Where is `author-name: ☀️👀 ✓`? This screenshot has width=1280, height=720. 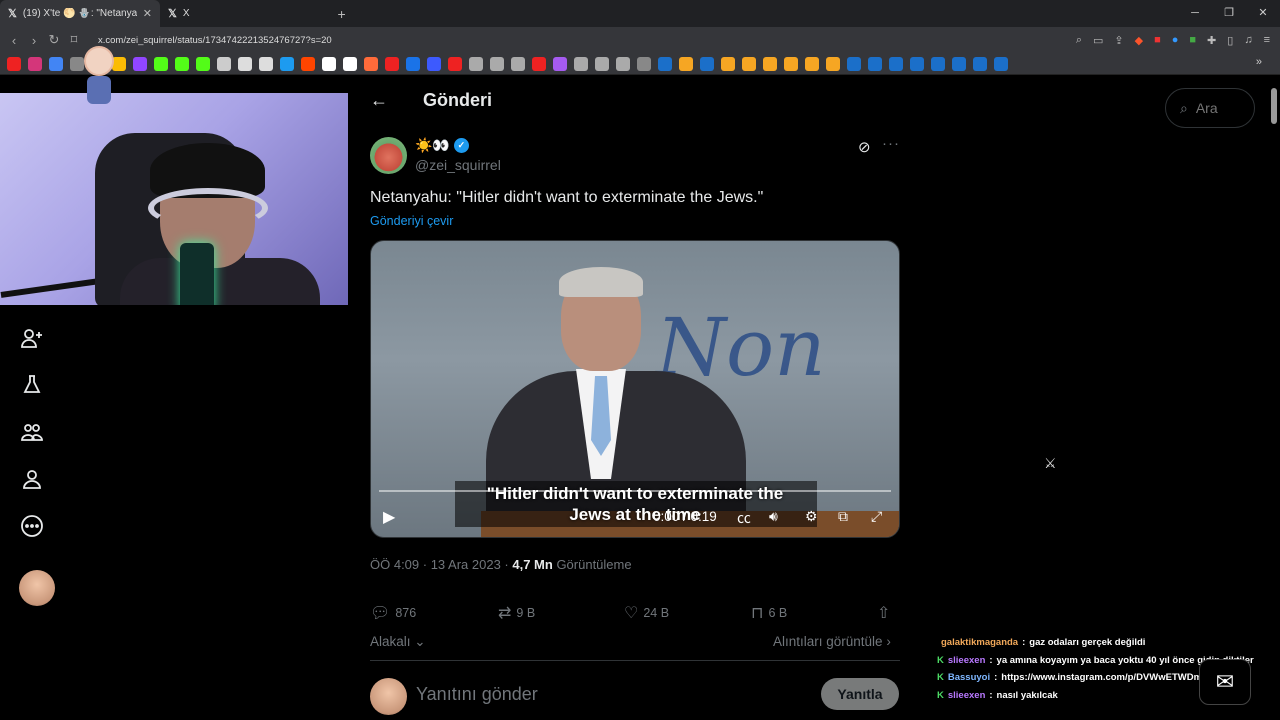 author-name: ☀️👀 ✓ is located at coordinates (442, 145).